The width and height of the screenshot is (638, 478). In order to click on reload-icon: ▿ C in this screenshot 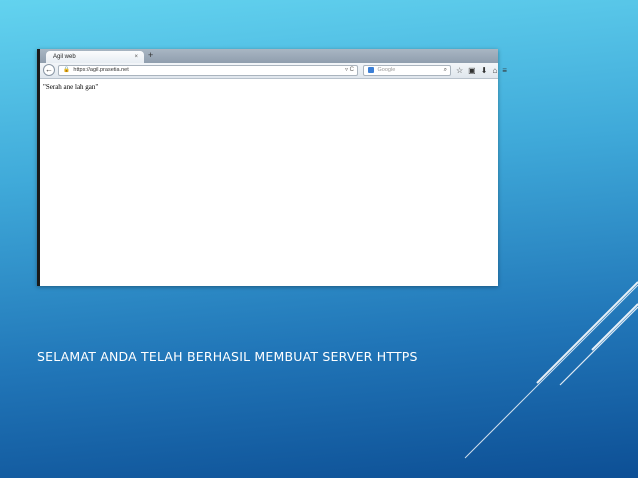, I will do `click(349, 70)`.